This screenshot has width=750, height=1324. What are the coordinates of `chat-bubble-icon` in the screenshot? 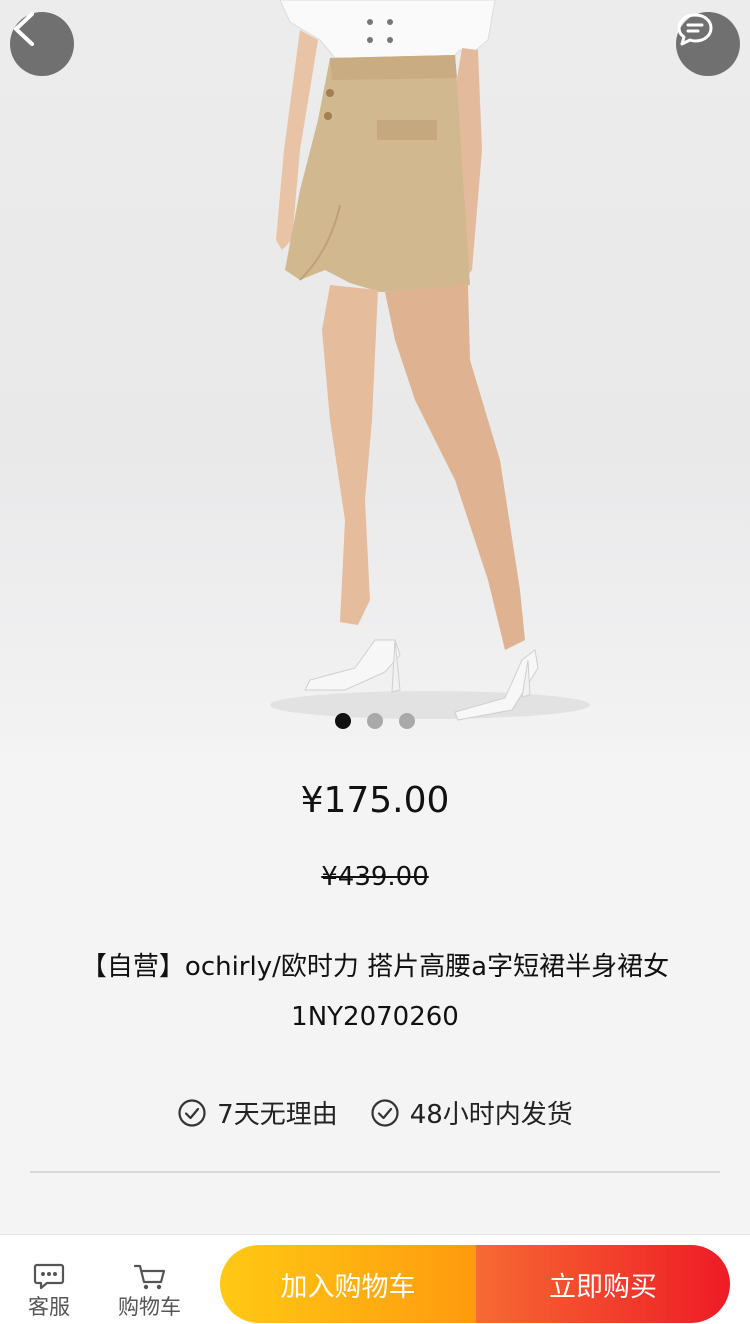 It's located at (695, 29).